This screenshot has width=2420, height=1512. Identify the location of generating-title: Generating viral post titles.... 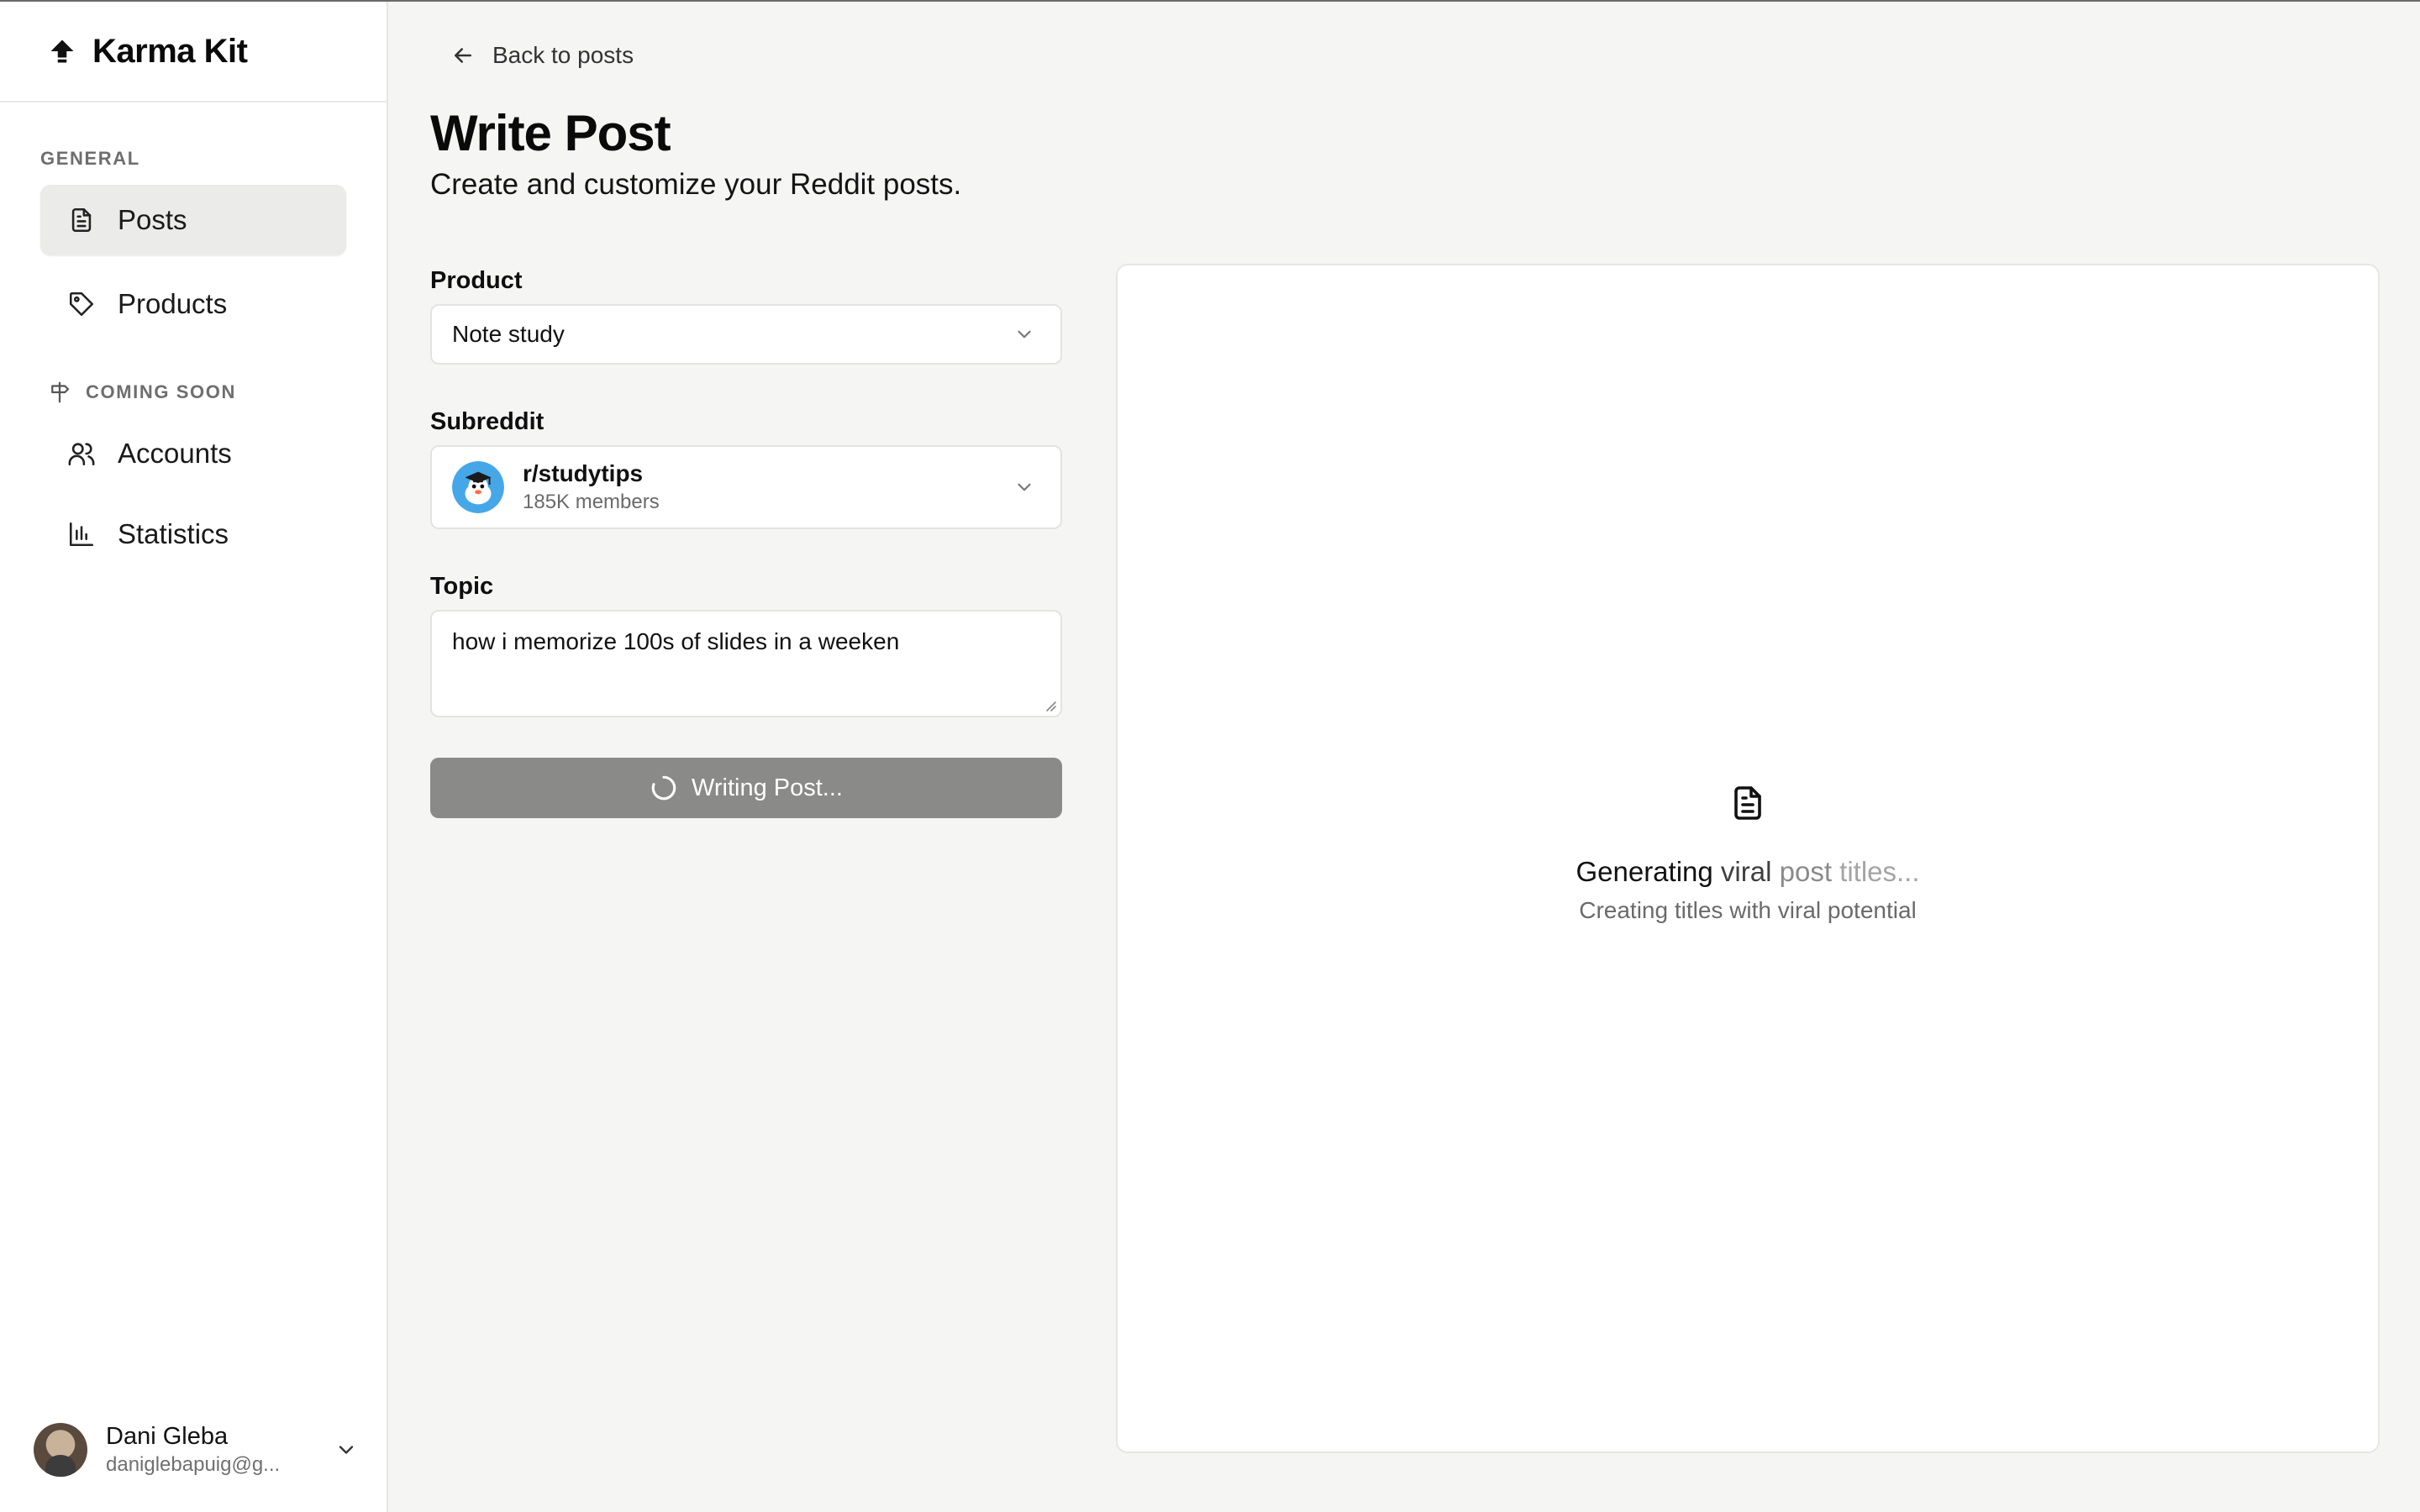
(1748, 871).